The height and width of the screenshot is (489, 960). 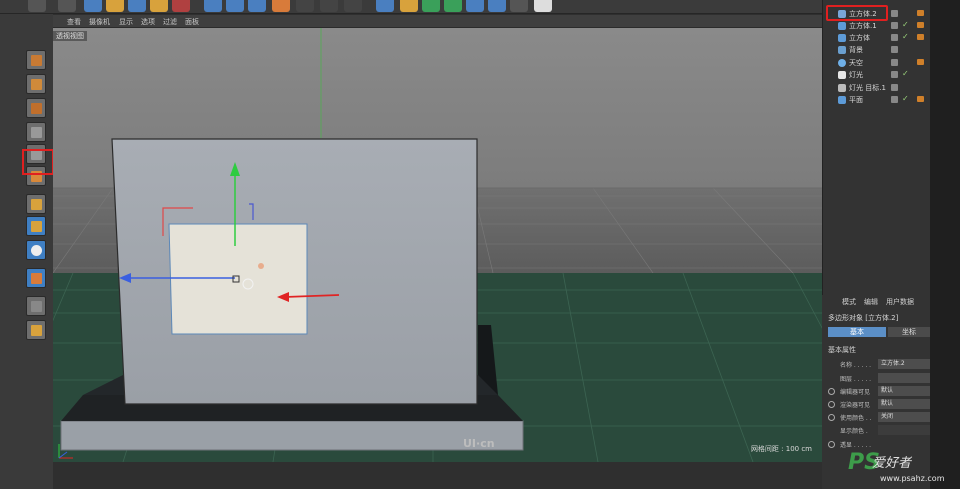 I want to click on tab-mode: 模式, so click(x=849, y=302).